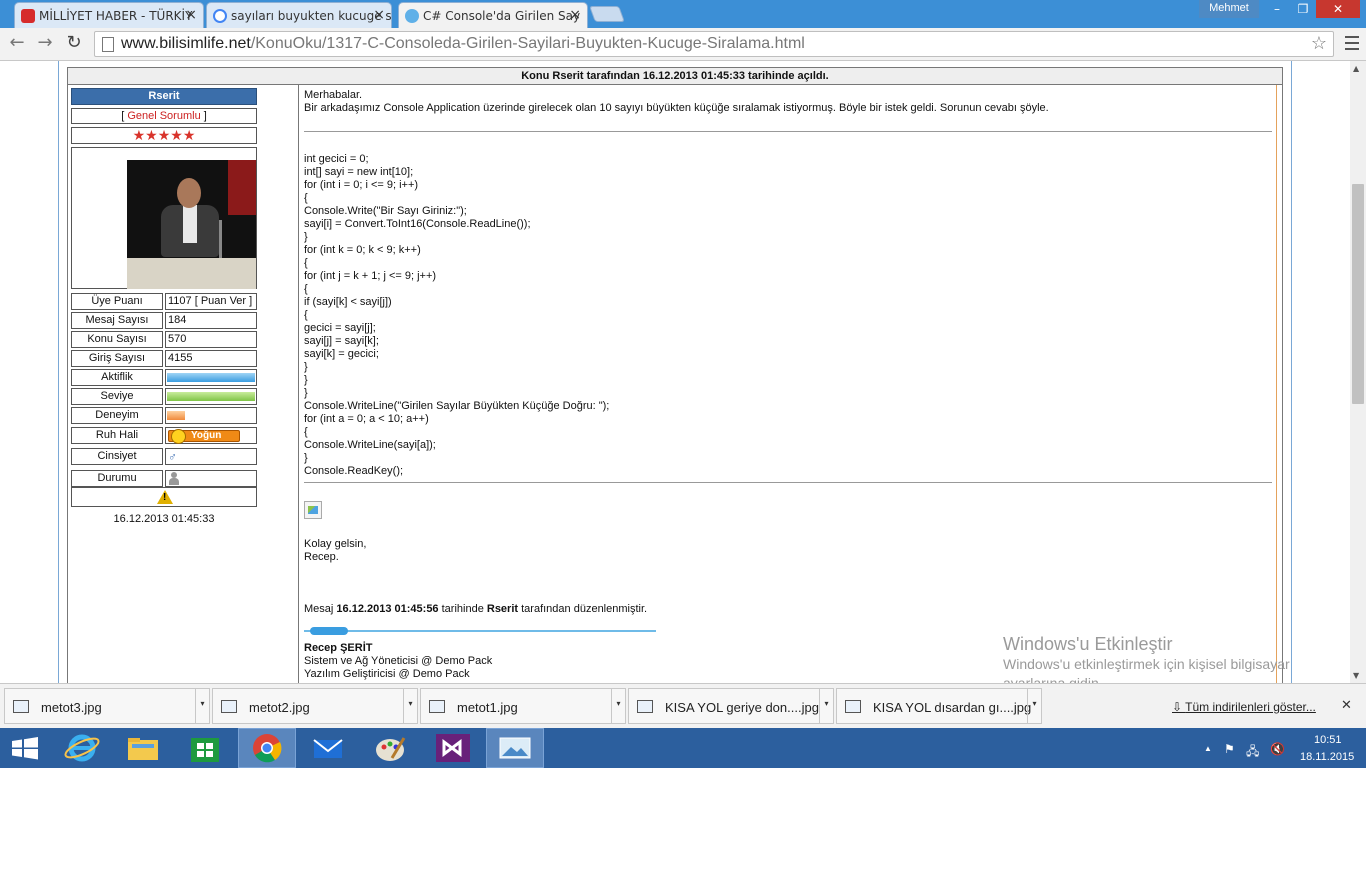 The image size is (1366, 883). What do you see at coordinates (315, 706) in the screenshot?
I see `download-item: metot2.jpg ▾` at bounding box center [315, 706].